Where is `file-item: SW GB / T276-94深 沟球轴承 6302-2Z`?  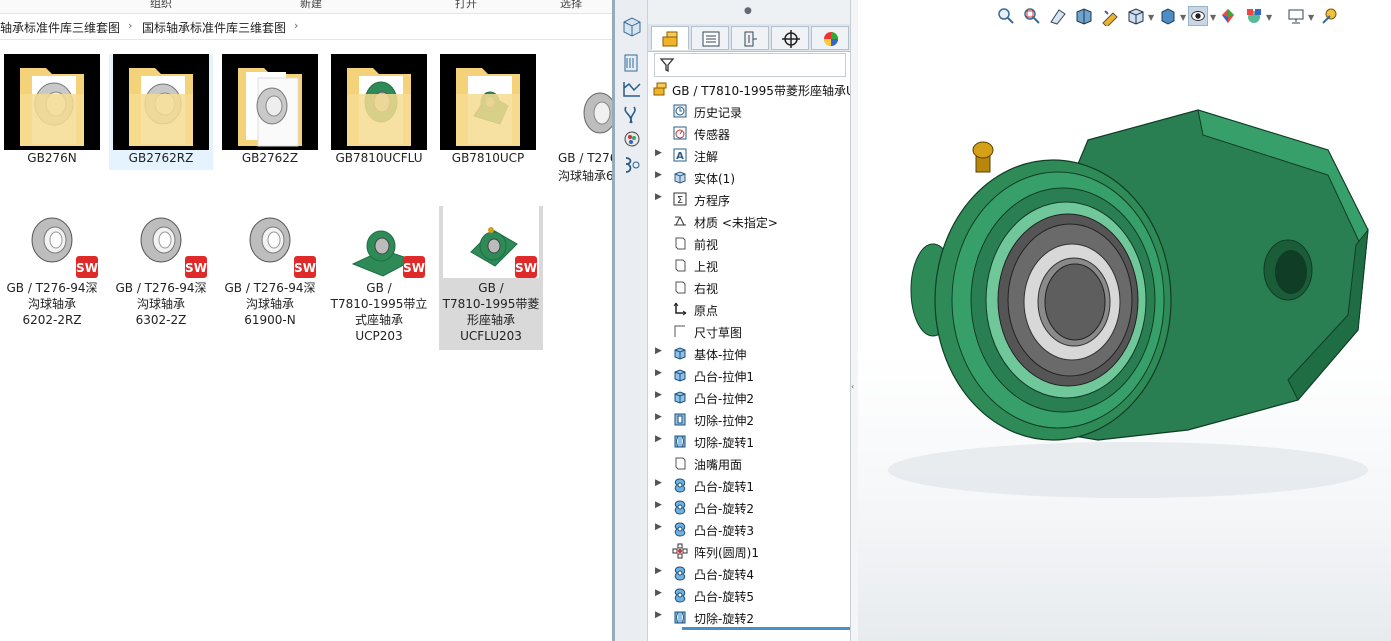
file-item: SW GB / T276-94深 沟球轴承 6302-2Z is located at coordinates (161, 278).